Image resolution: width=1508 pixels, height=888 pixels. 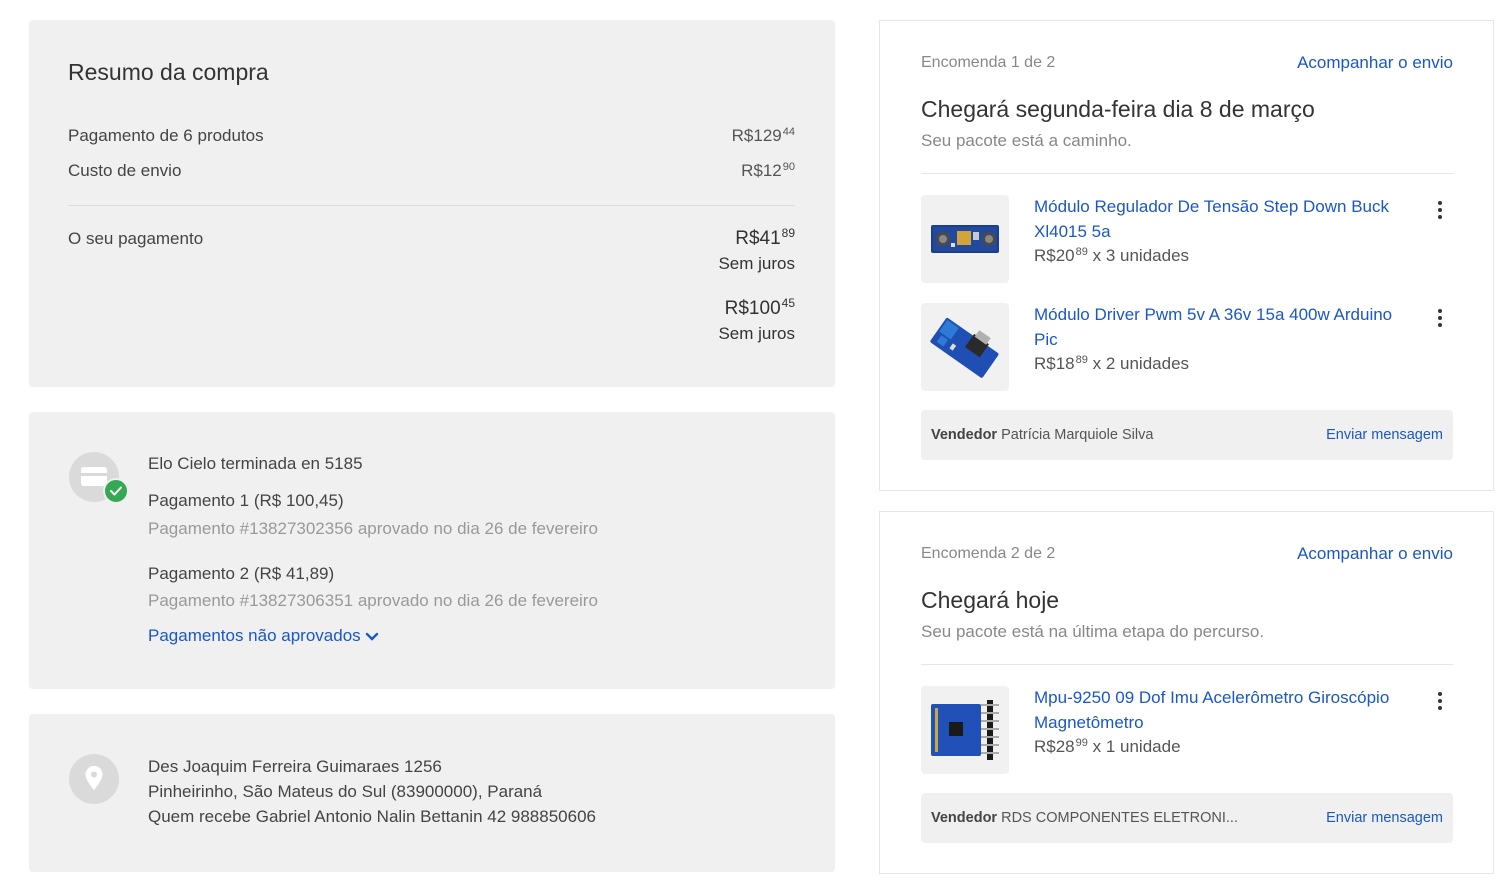 What do you see at coordinates (125, 170) in the screenshot?
I see `shipping-label: Custo de envio` at bounding box center [125, 170].